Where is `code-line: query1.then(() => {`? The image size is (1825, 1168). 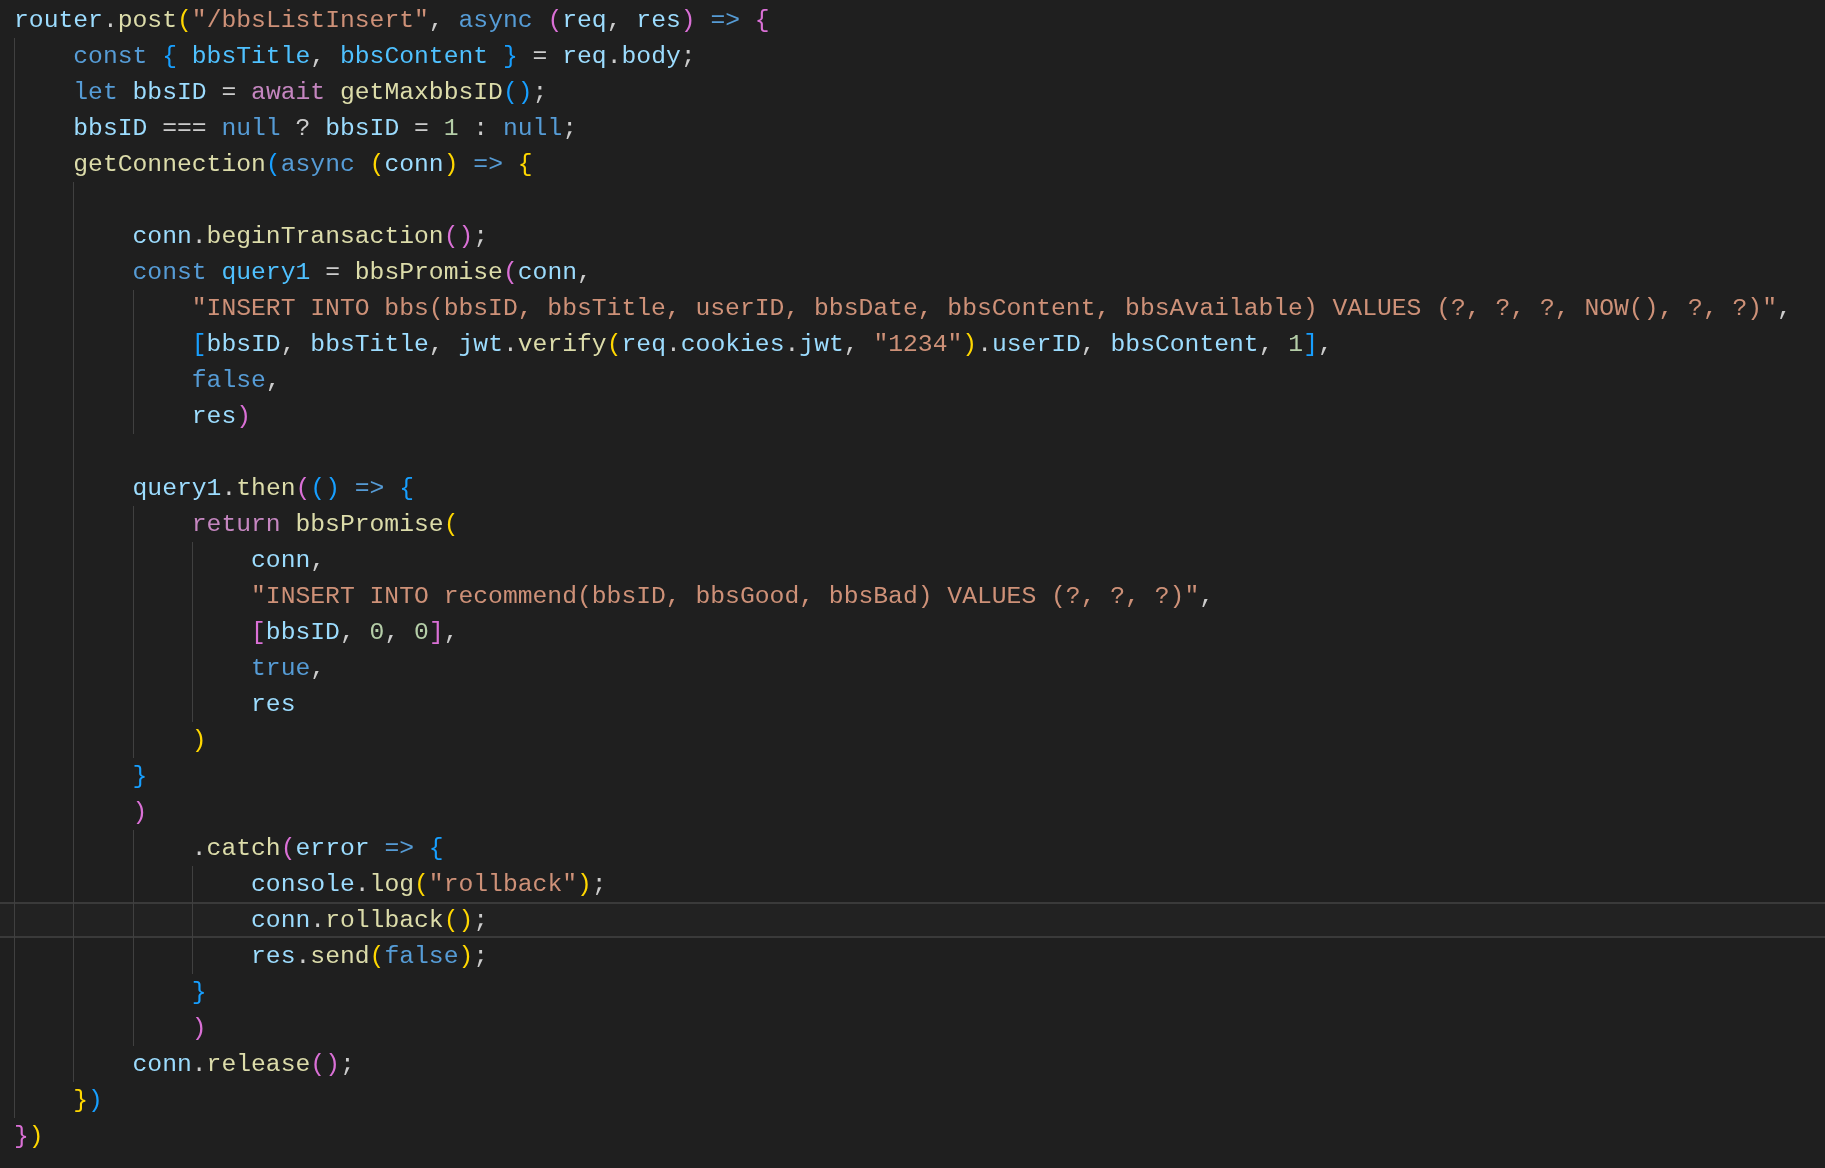
code-line: query1.then(() => { is located at coordinates (273, 488).